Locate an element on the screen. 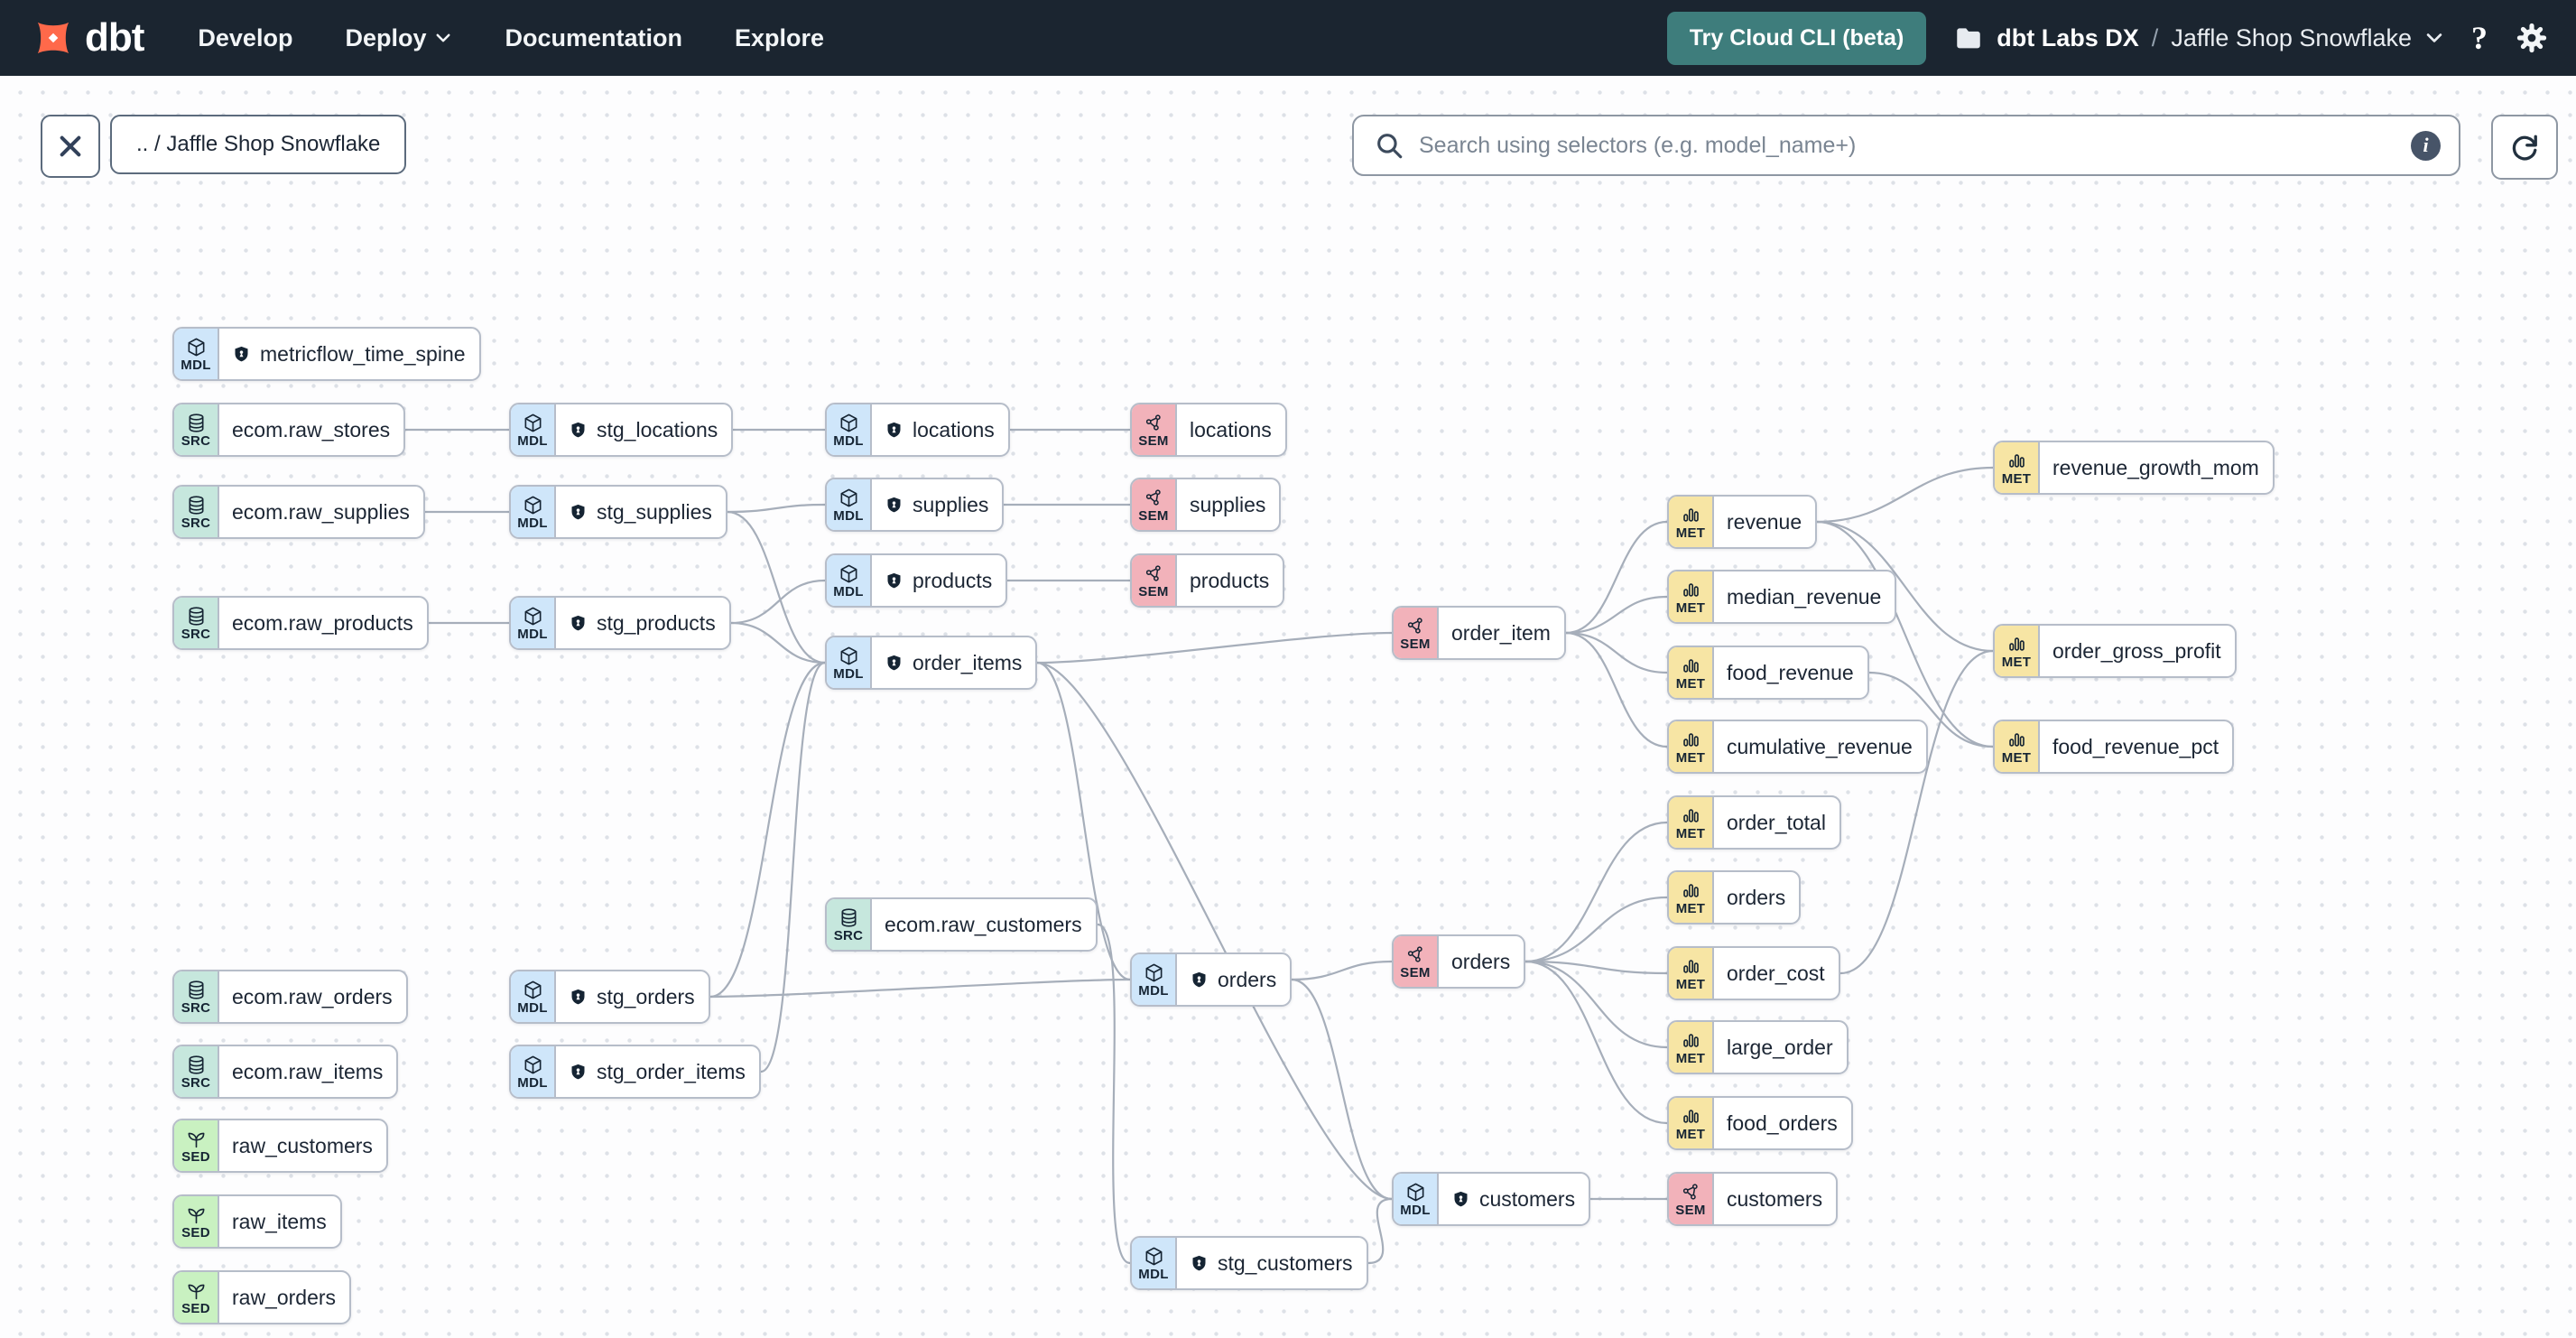 This screenshot has width=2576, height=1338. node-large_order: MET large_order is located at coordinates (1758, 1047).